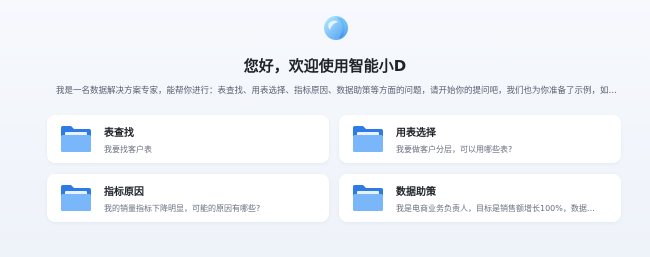  Describe the element at coordinates (325, 66) in the screenshot. I see `welcome-title: 您好，欢迎使用智能小D` at that location.